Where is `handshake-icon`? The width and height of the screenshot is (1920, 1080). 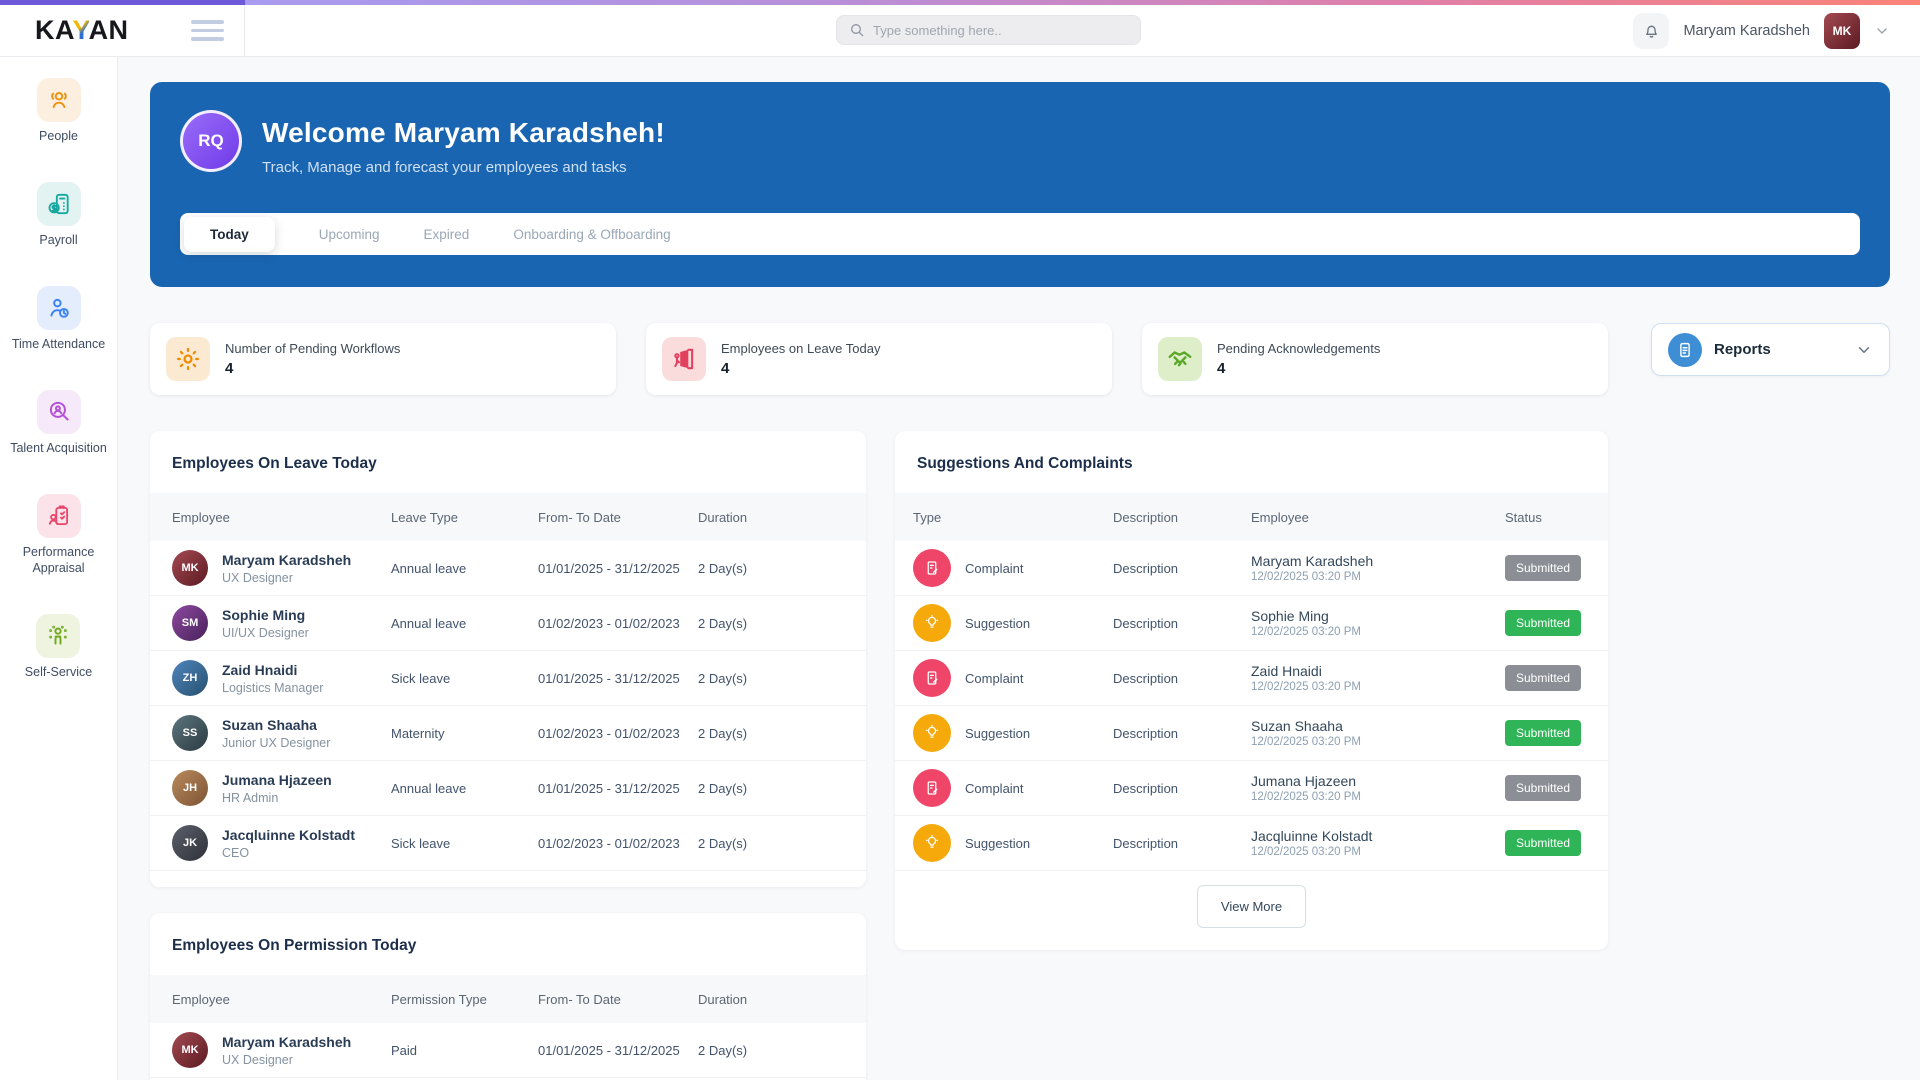 handshake-icon is located at coordinates (1180, 359).